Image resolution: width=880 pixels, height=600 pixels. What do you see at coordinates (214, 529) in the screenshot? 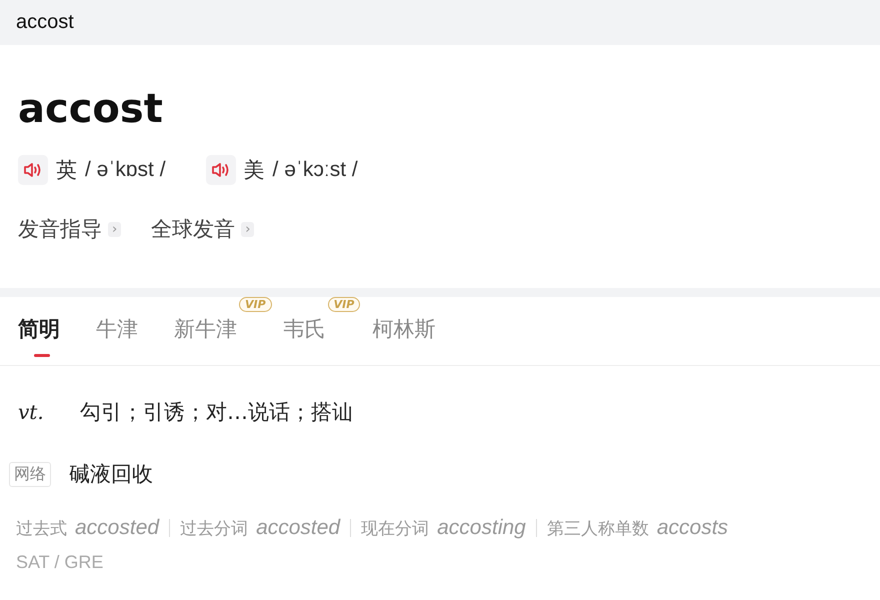
I see `form-label: 过去分词` at bounding box center [214, 529].